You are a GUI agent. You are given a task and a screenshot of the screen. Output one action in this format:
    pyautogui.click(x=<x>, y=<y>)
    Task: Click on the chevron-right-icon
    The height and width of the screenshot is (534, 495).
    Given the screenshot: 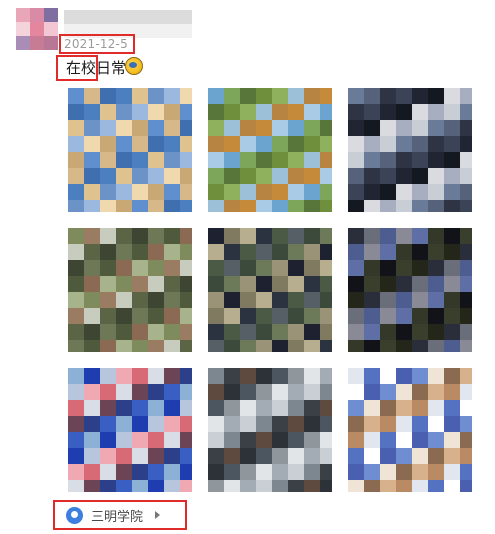 What is the action you would take?
    pyautogui.click(x=158, y=515)
    